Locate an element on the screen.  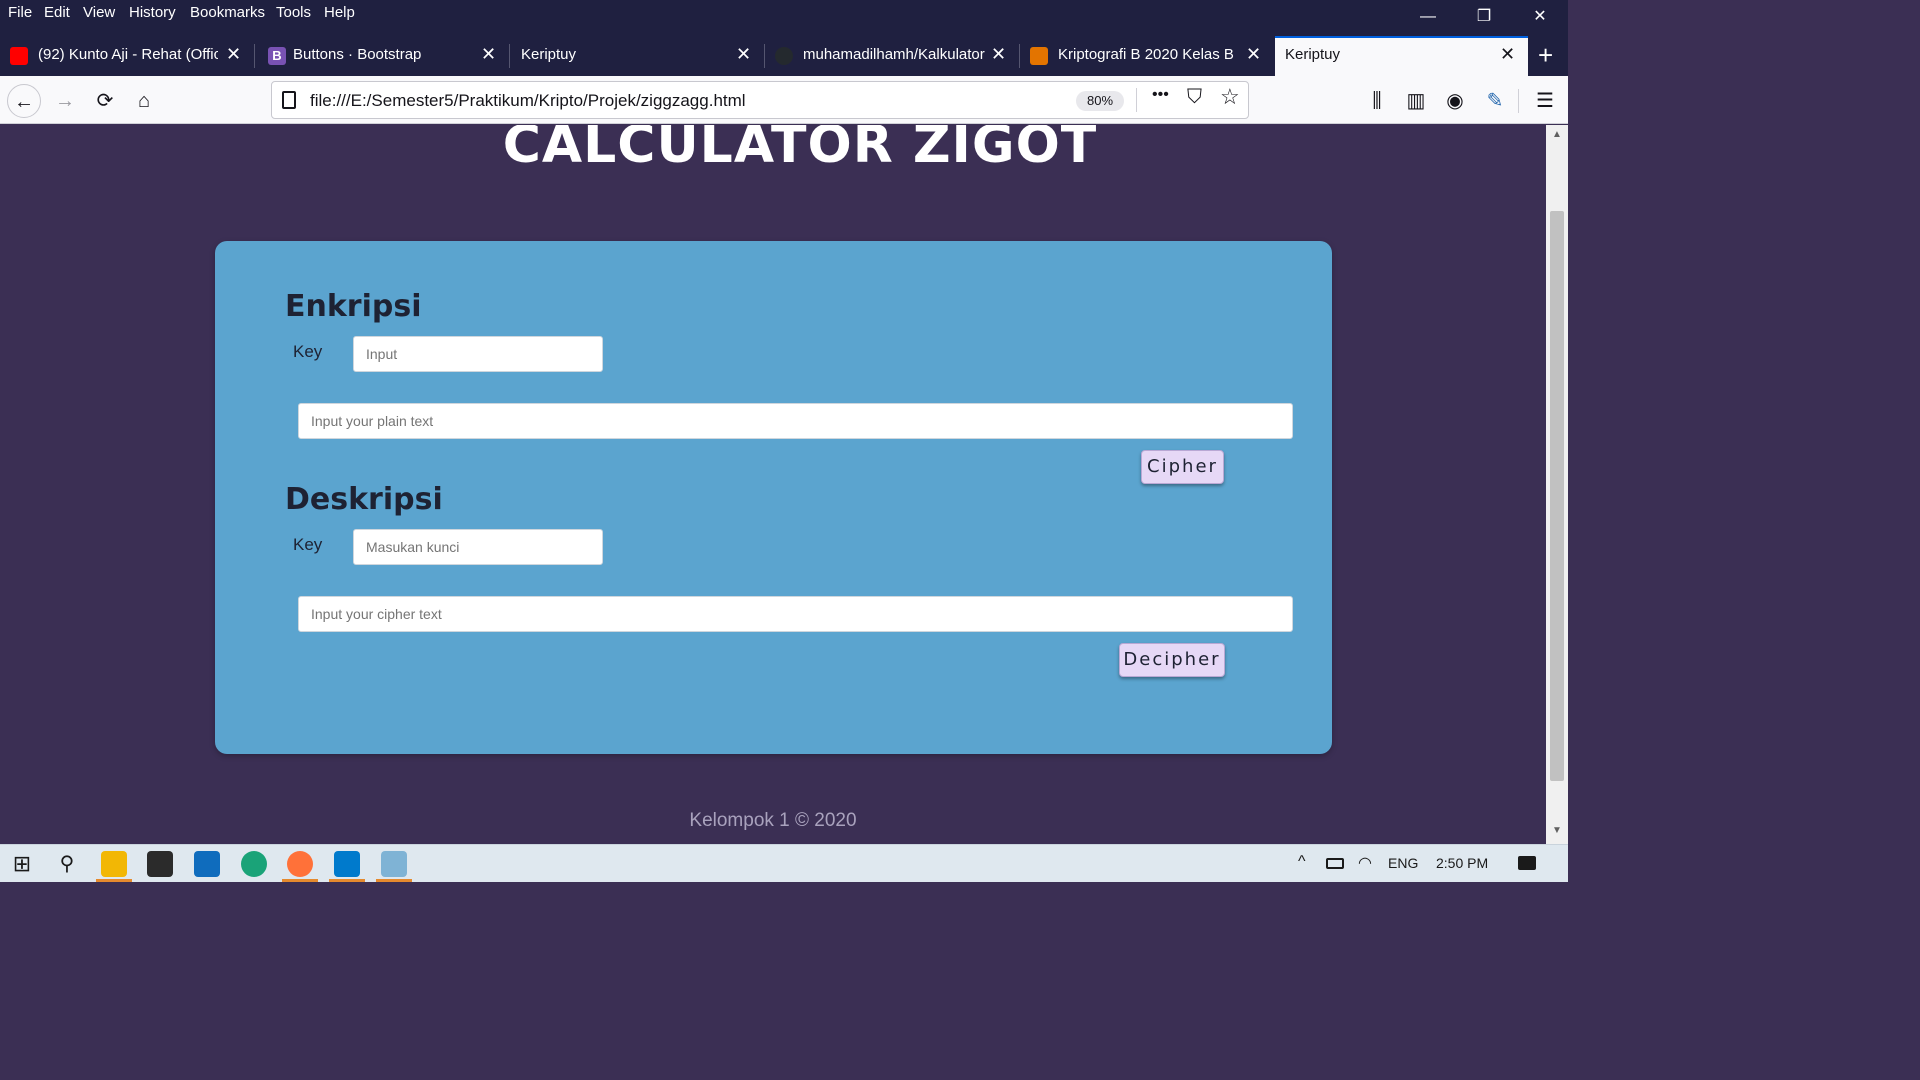
windows-start-icon: ⊞ is located at coordinates (22, 864).